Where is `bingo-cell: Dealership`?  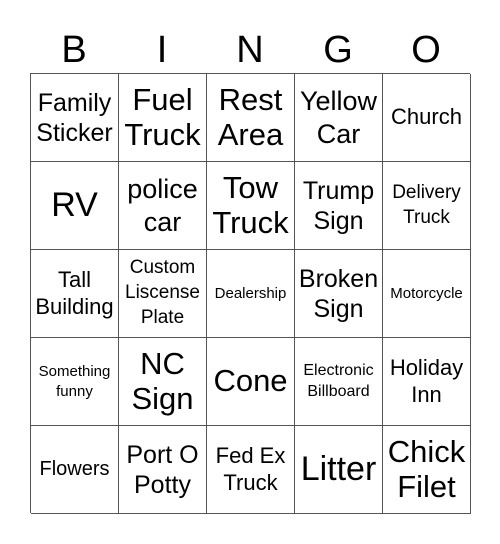 bingo-cell: Dealership is located at coordinates (251, 294).